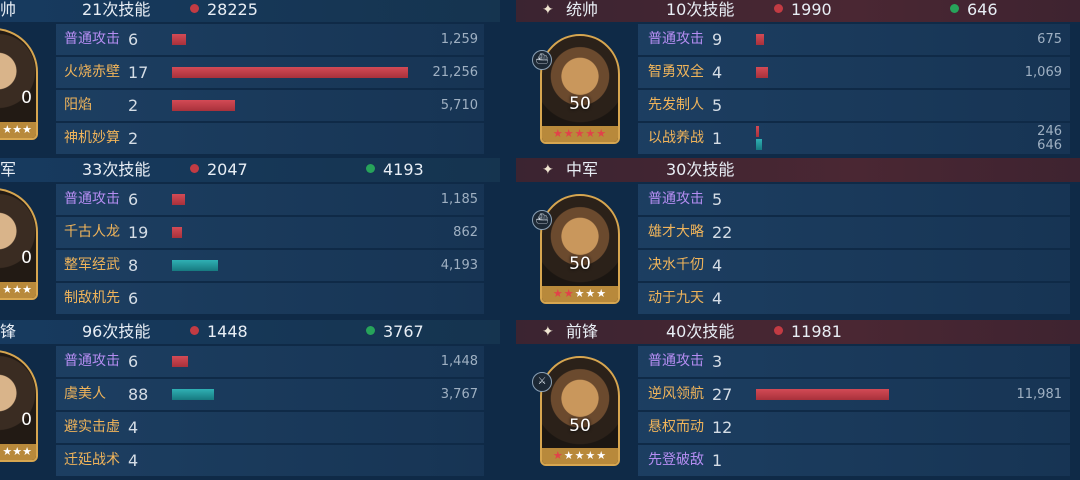 Image resolution: width=1080 pixels, height=480 pixels. What do you see at coordinates (676, 232) in the screenshot?
I see `skill-name: 雄才大略` at bounding box center [676, 232].